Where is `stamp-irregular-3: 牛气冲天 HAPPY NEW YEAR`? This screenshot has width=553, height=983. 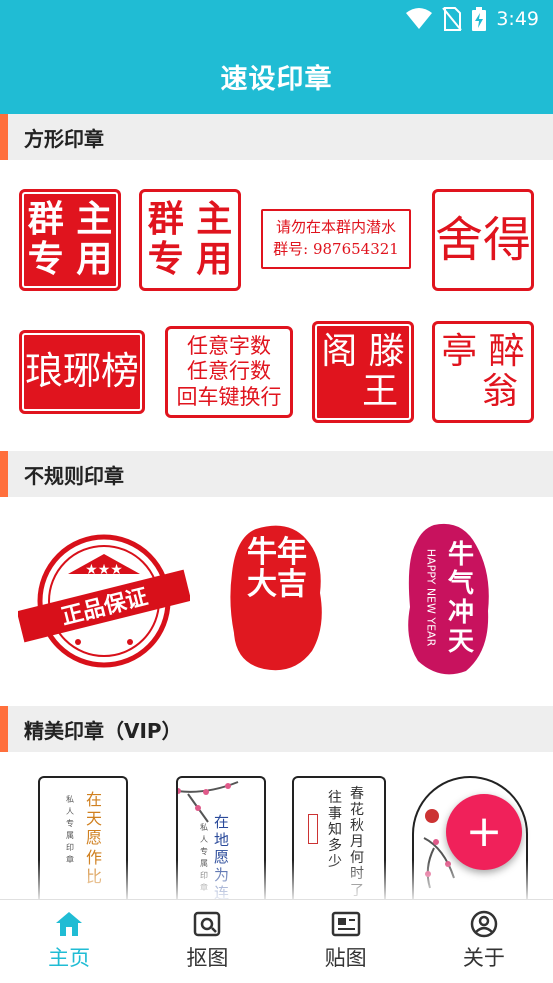
stamp-irregular-3: 牛气冲天 HAPPY NEW YEAR is located at coordinates (448, 599).